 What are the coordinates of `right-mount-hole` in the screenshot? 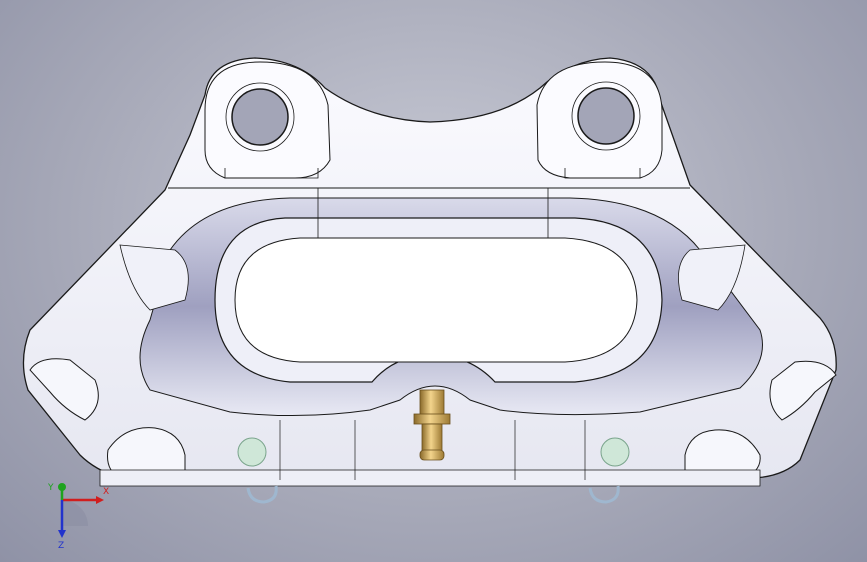 It's located at (606, 116).